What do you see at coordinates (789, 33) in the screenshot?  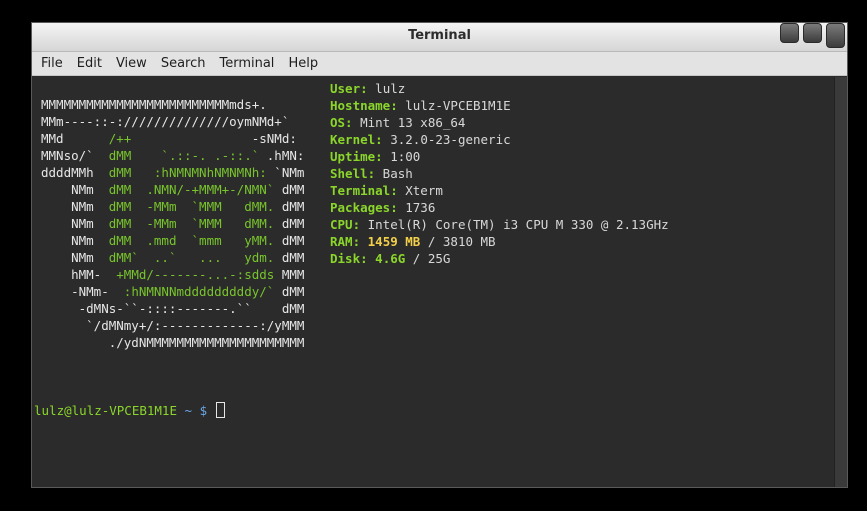 I see `minimize-button` at bounding box center [789, 33].